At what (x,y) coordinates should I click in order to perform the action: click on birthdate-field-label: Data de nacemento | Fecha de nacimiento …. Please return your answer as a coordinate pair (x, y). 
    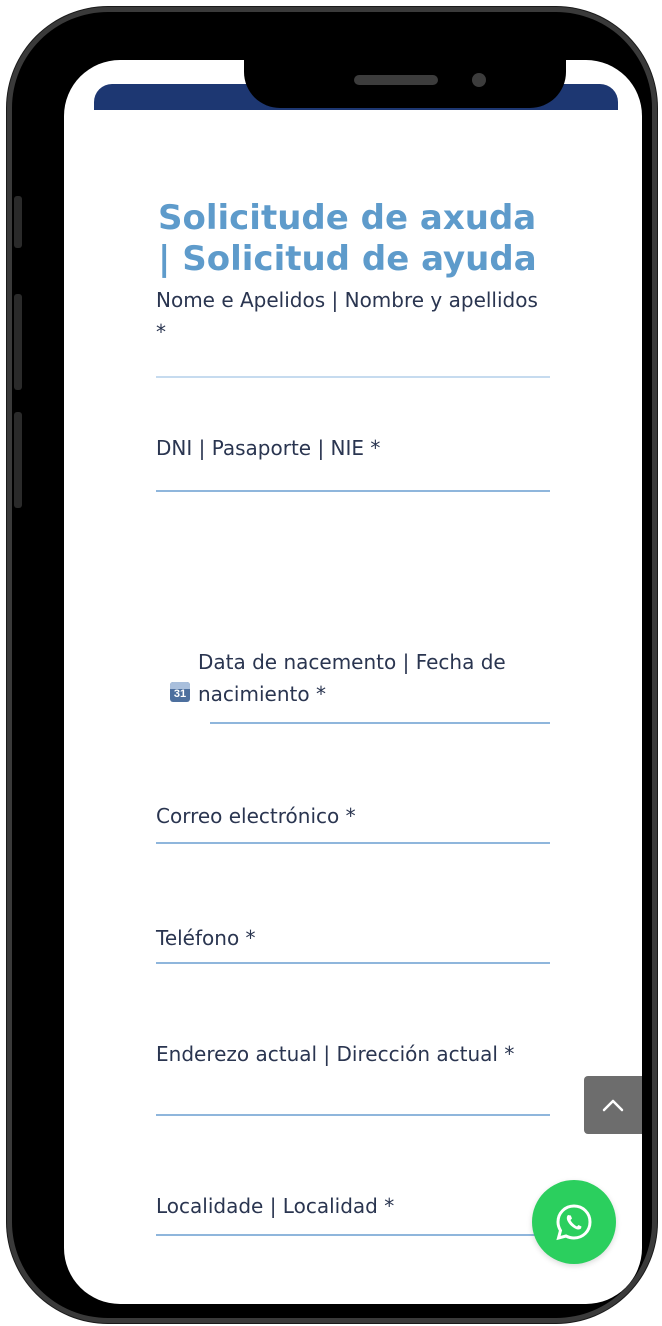
    Looking at the image, I should click on (352, 678).